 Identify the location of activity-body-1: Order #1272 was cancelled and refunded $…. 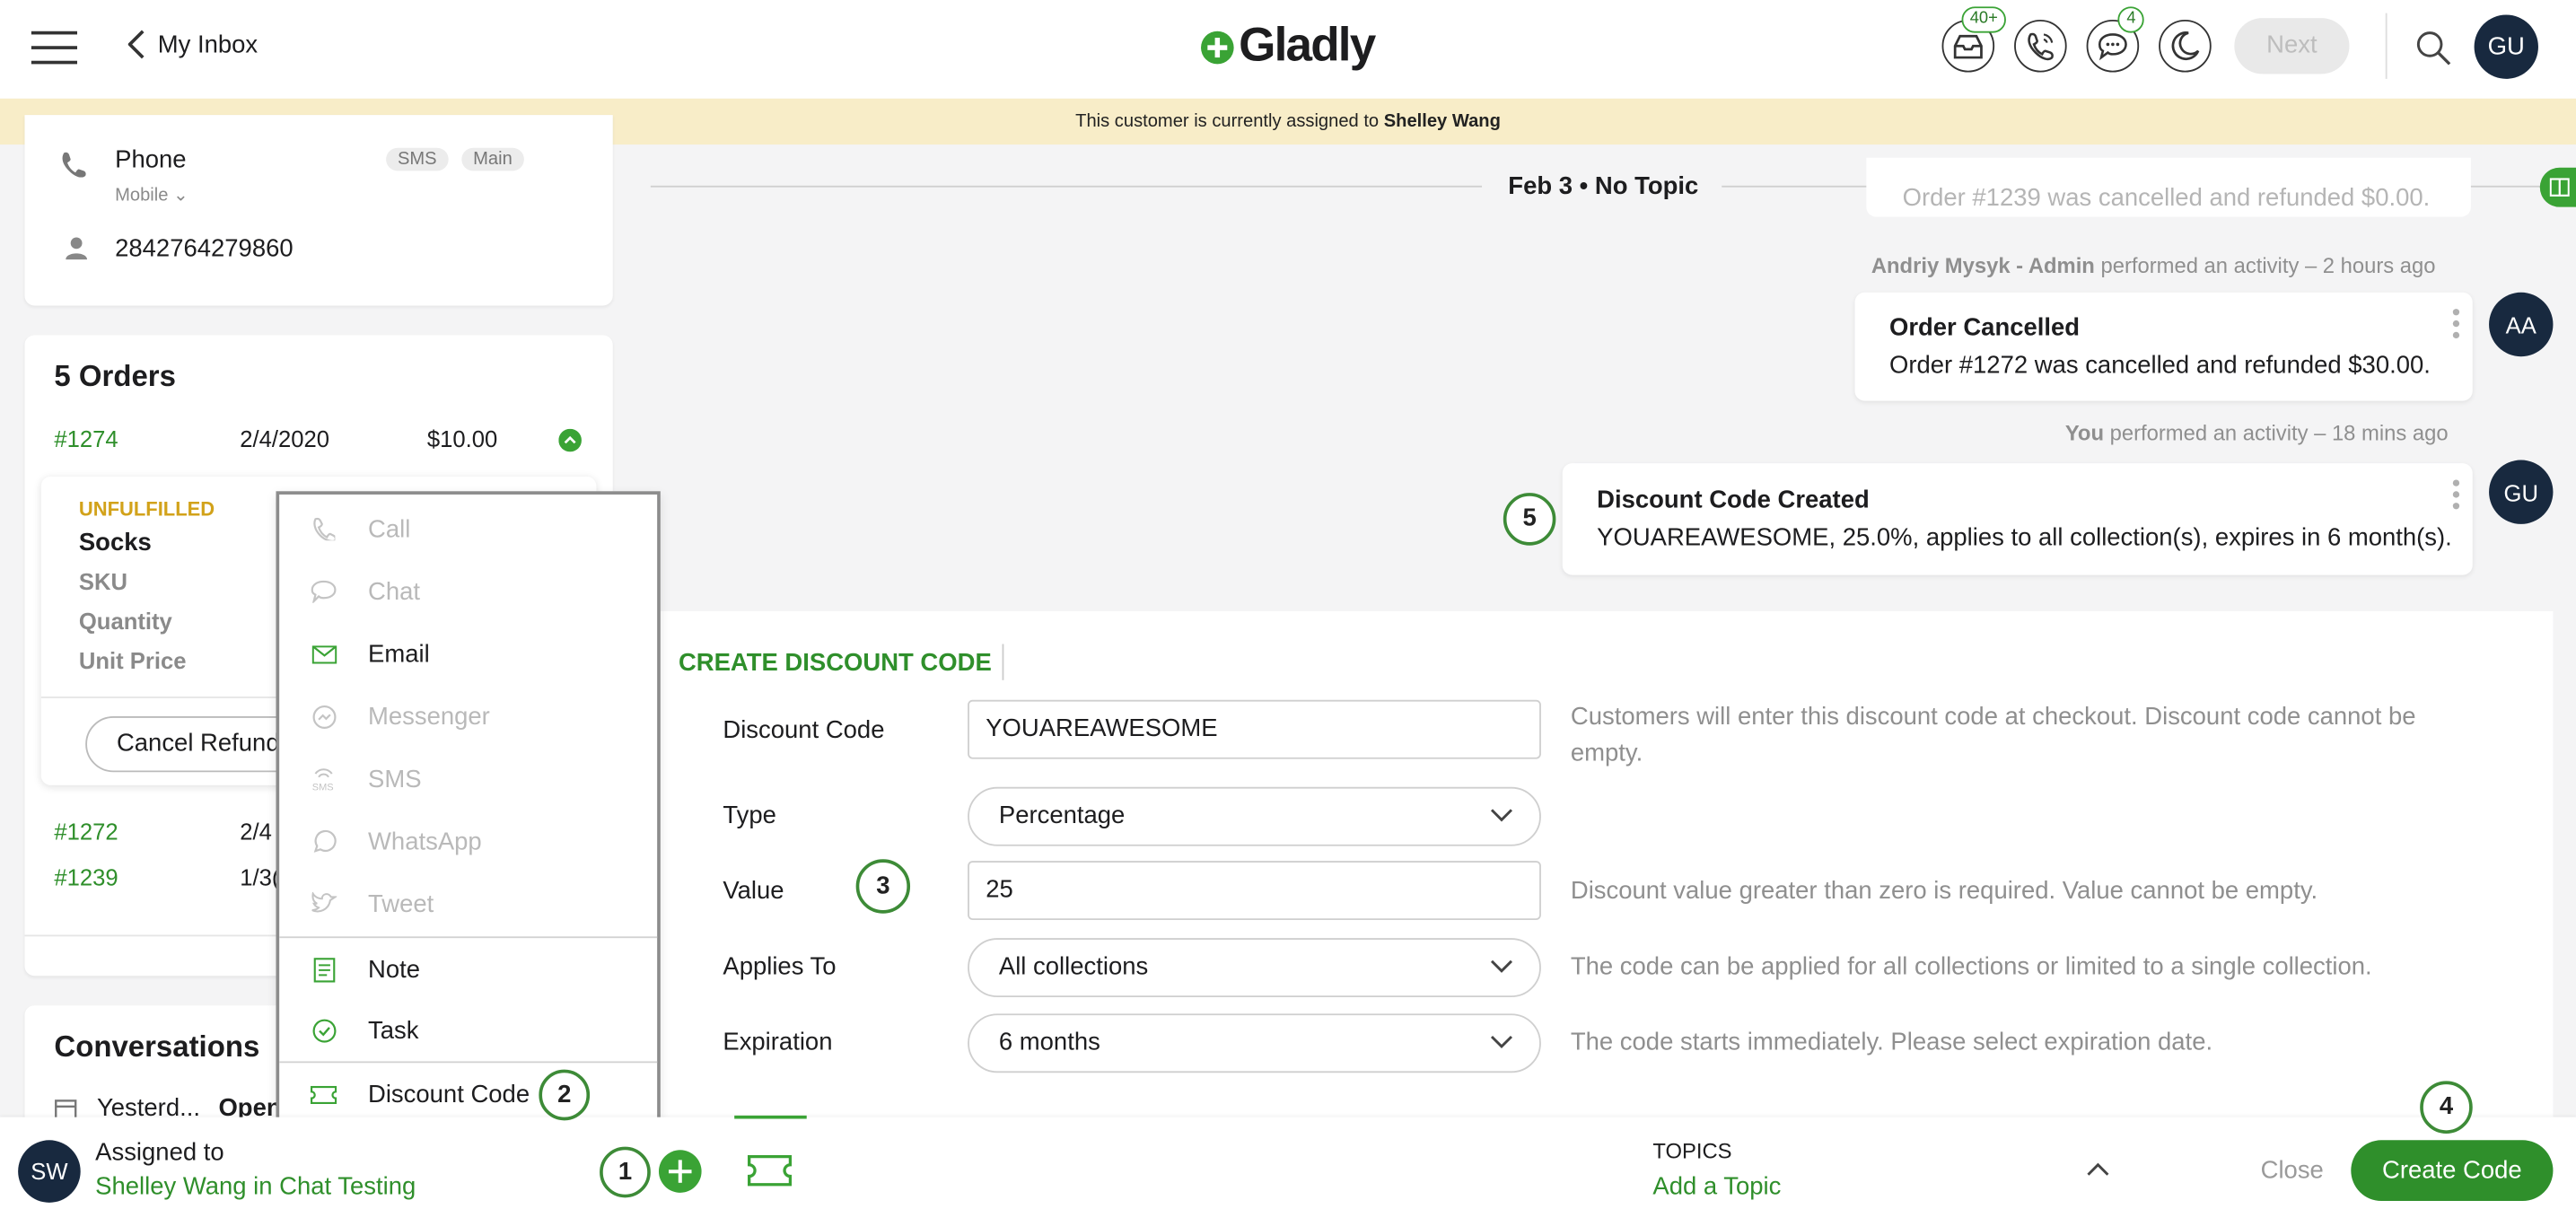
(2159, 365).